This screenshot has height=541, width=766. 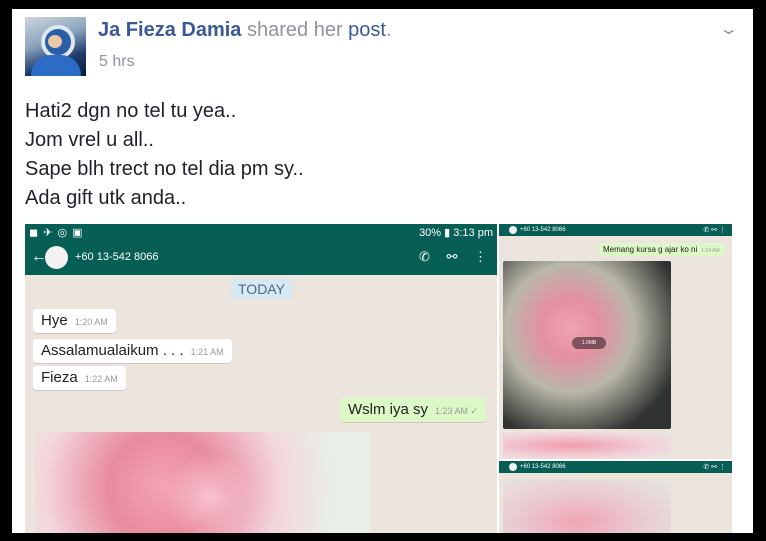 I want to click on message-text: Assalamualaikum . . ., so click(x=112, y=350).